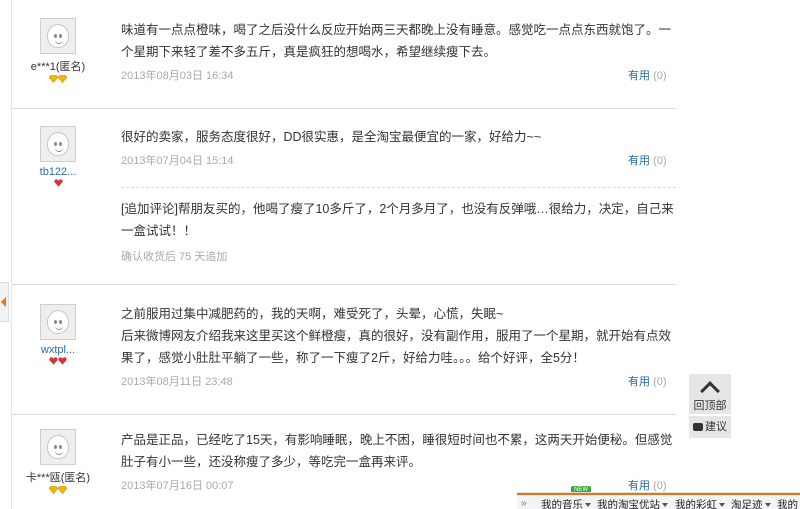 The height and width of the screenshot is (509, 800). Describe the element at coordinates (524, 503) in the screenshot. I see `expand-toolbar-icon: »` at that location.